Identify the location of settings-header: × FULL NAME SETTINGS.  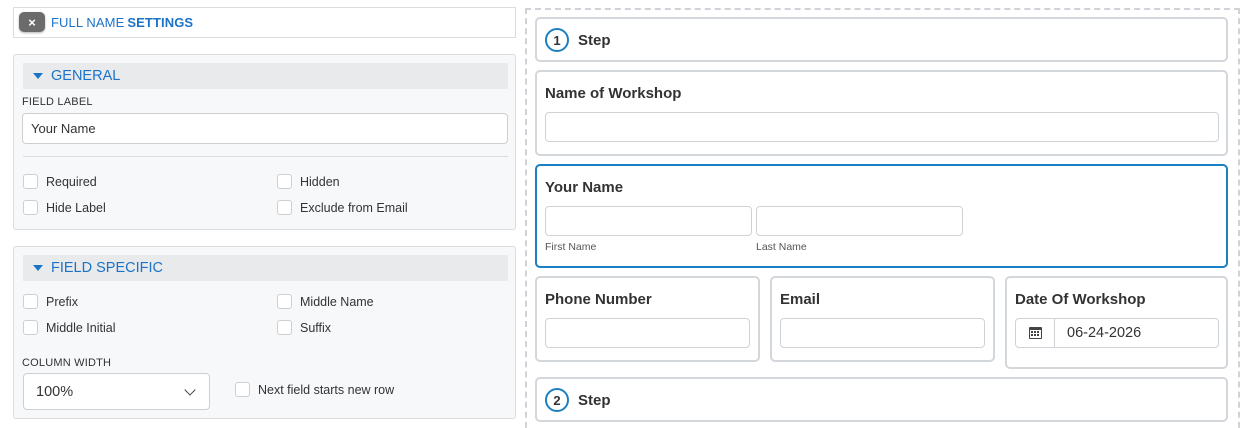
(264, 22).